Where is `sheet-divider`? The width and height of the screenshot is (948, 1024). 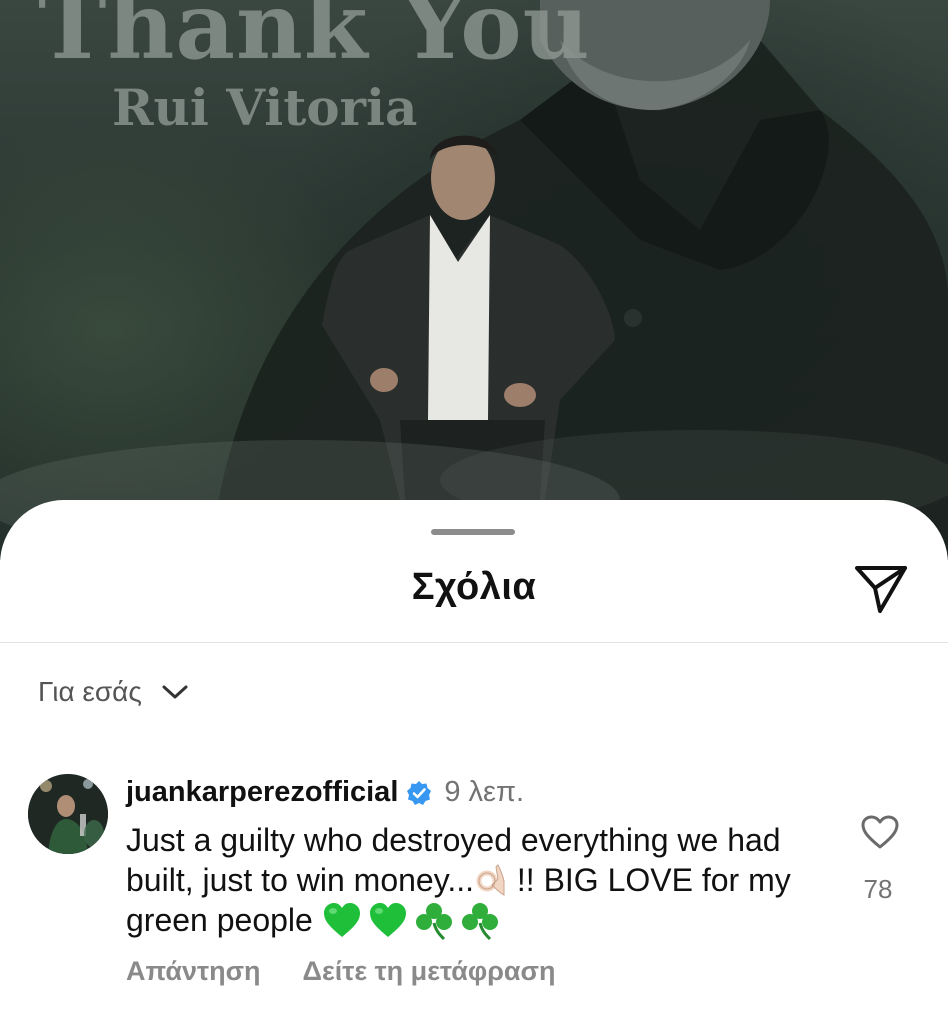
sheet-divider is located at coordinates (474, 642).